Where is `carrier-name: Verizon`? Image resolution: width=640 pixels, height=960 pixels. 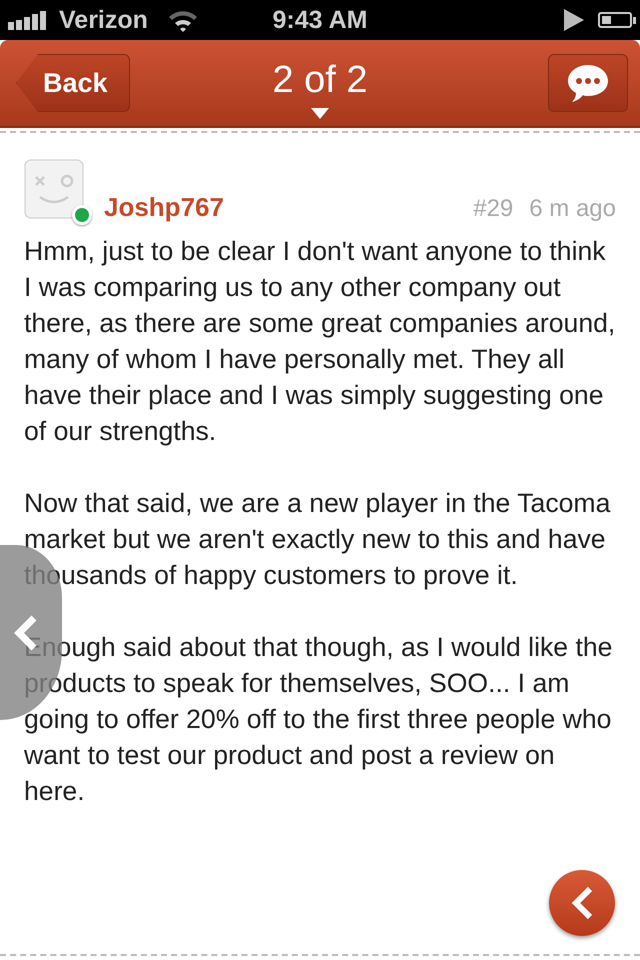
carrier-name: Verizon is located at coordinates (103, 20).